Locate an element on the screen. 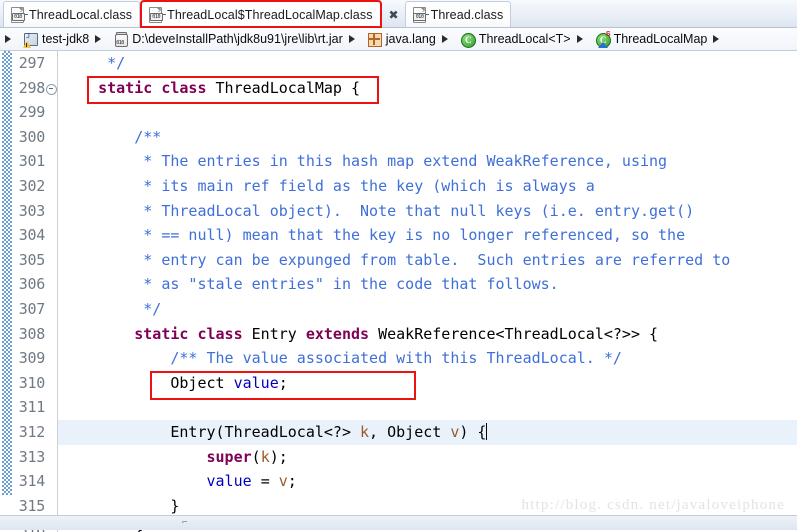  code-token: /** is located at coordinates (112, 136).